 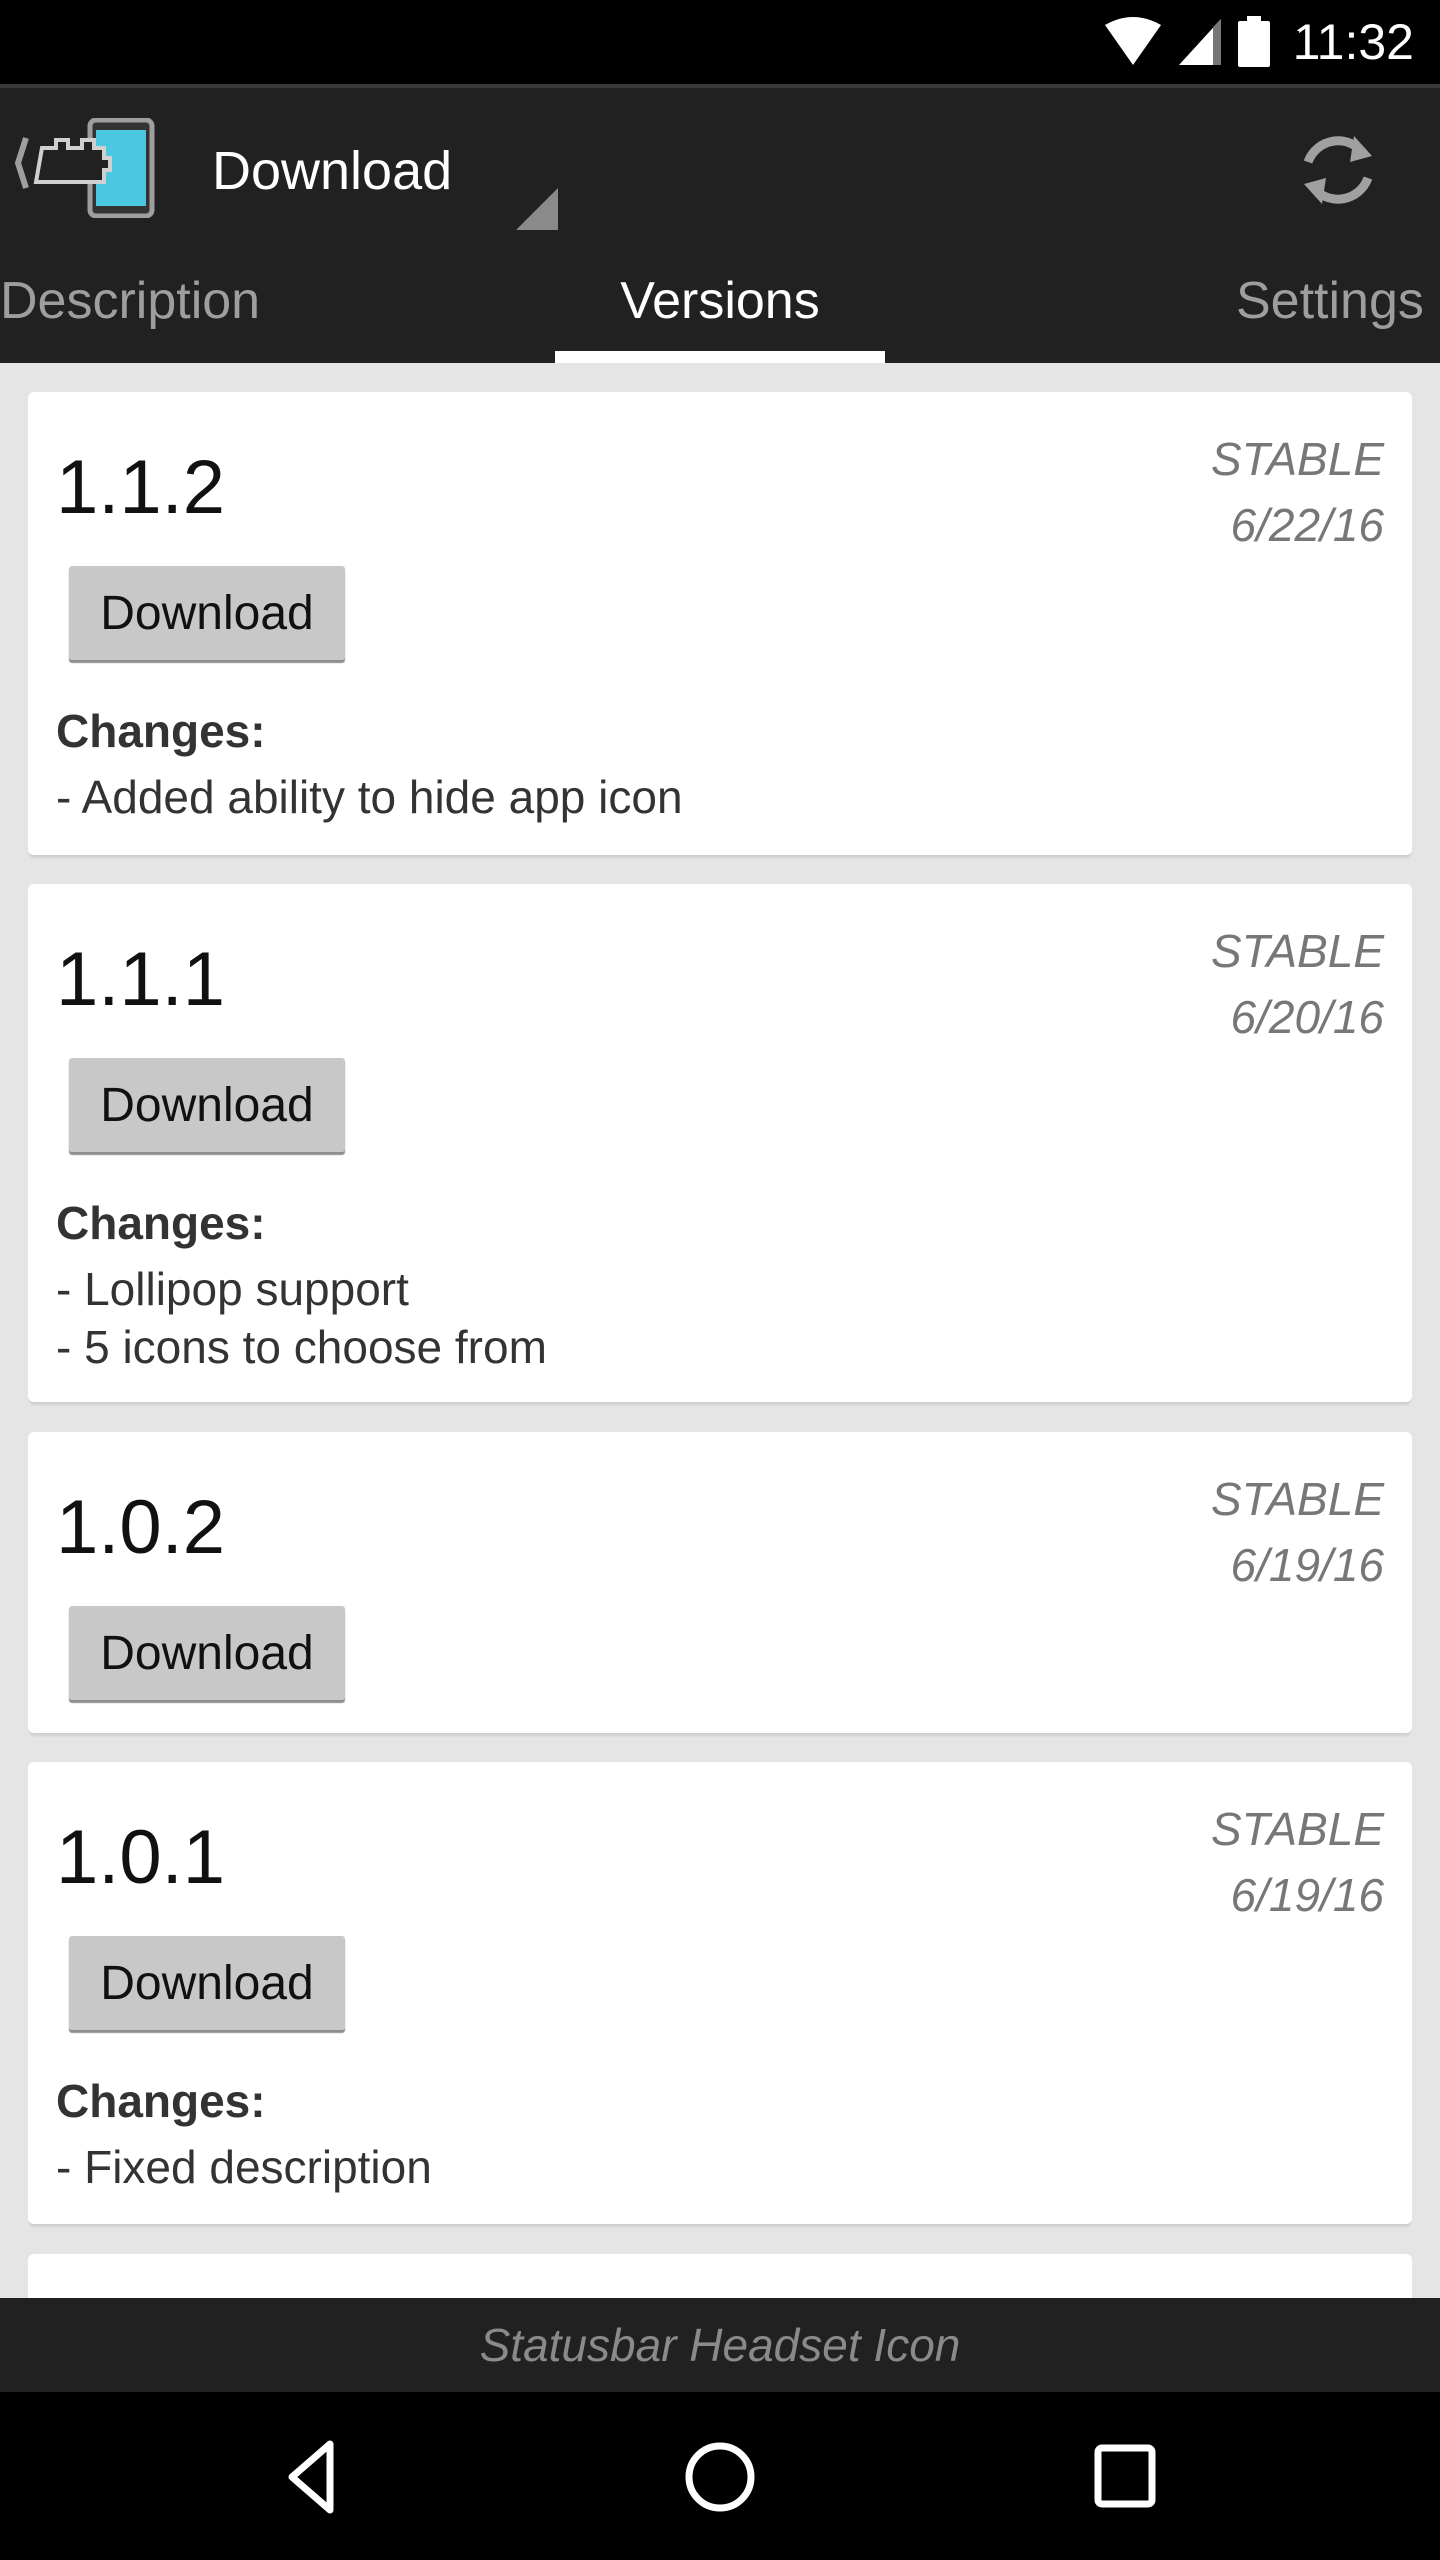 I want to click on change-item: - Fixed description, so click(x=244, y=2167).